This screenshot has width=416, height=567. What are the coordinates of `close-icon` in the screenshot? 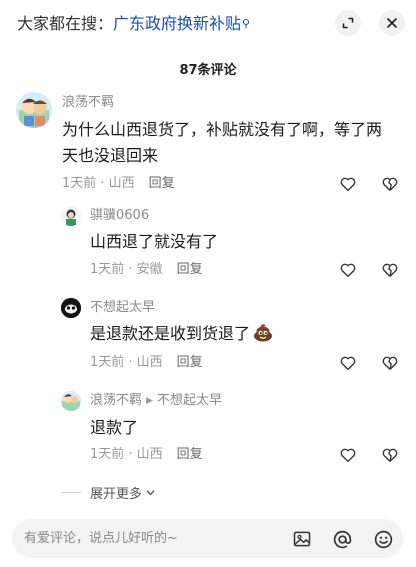 It's located at (392, 23).